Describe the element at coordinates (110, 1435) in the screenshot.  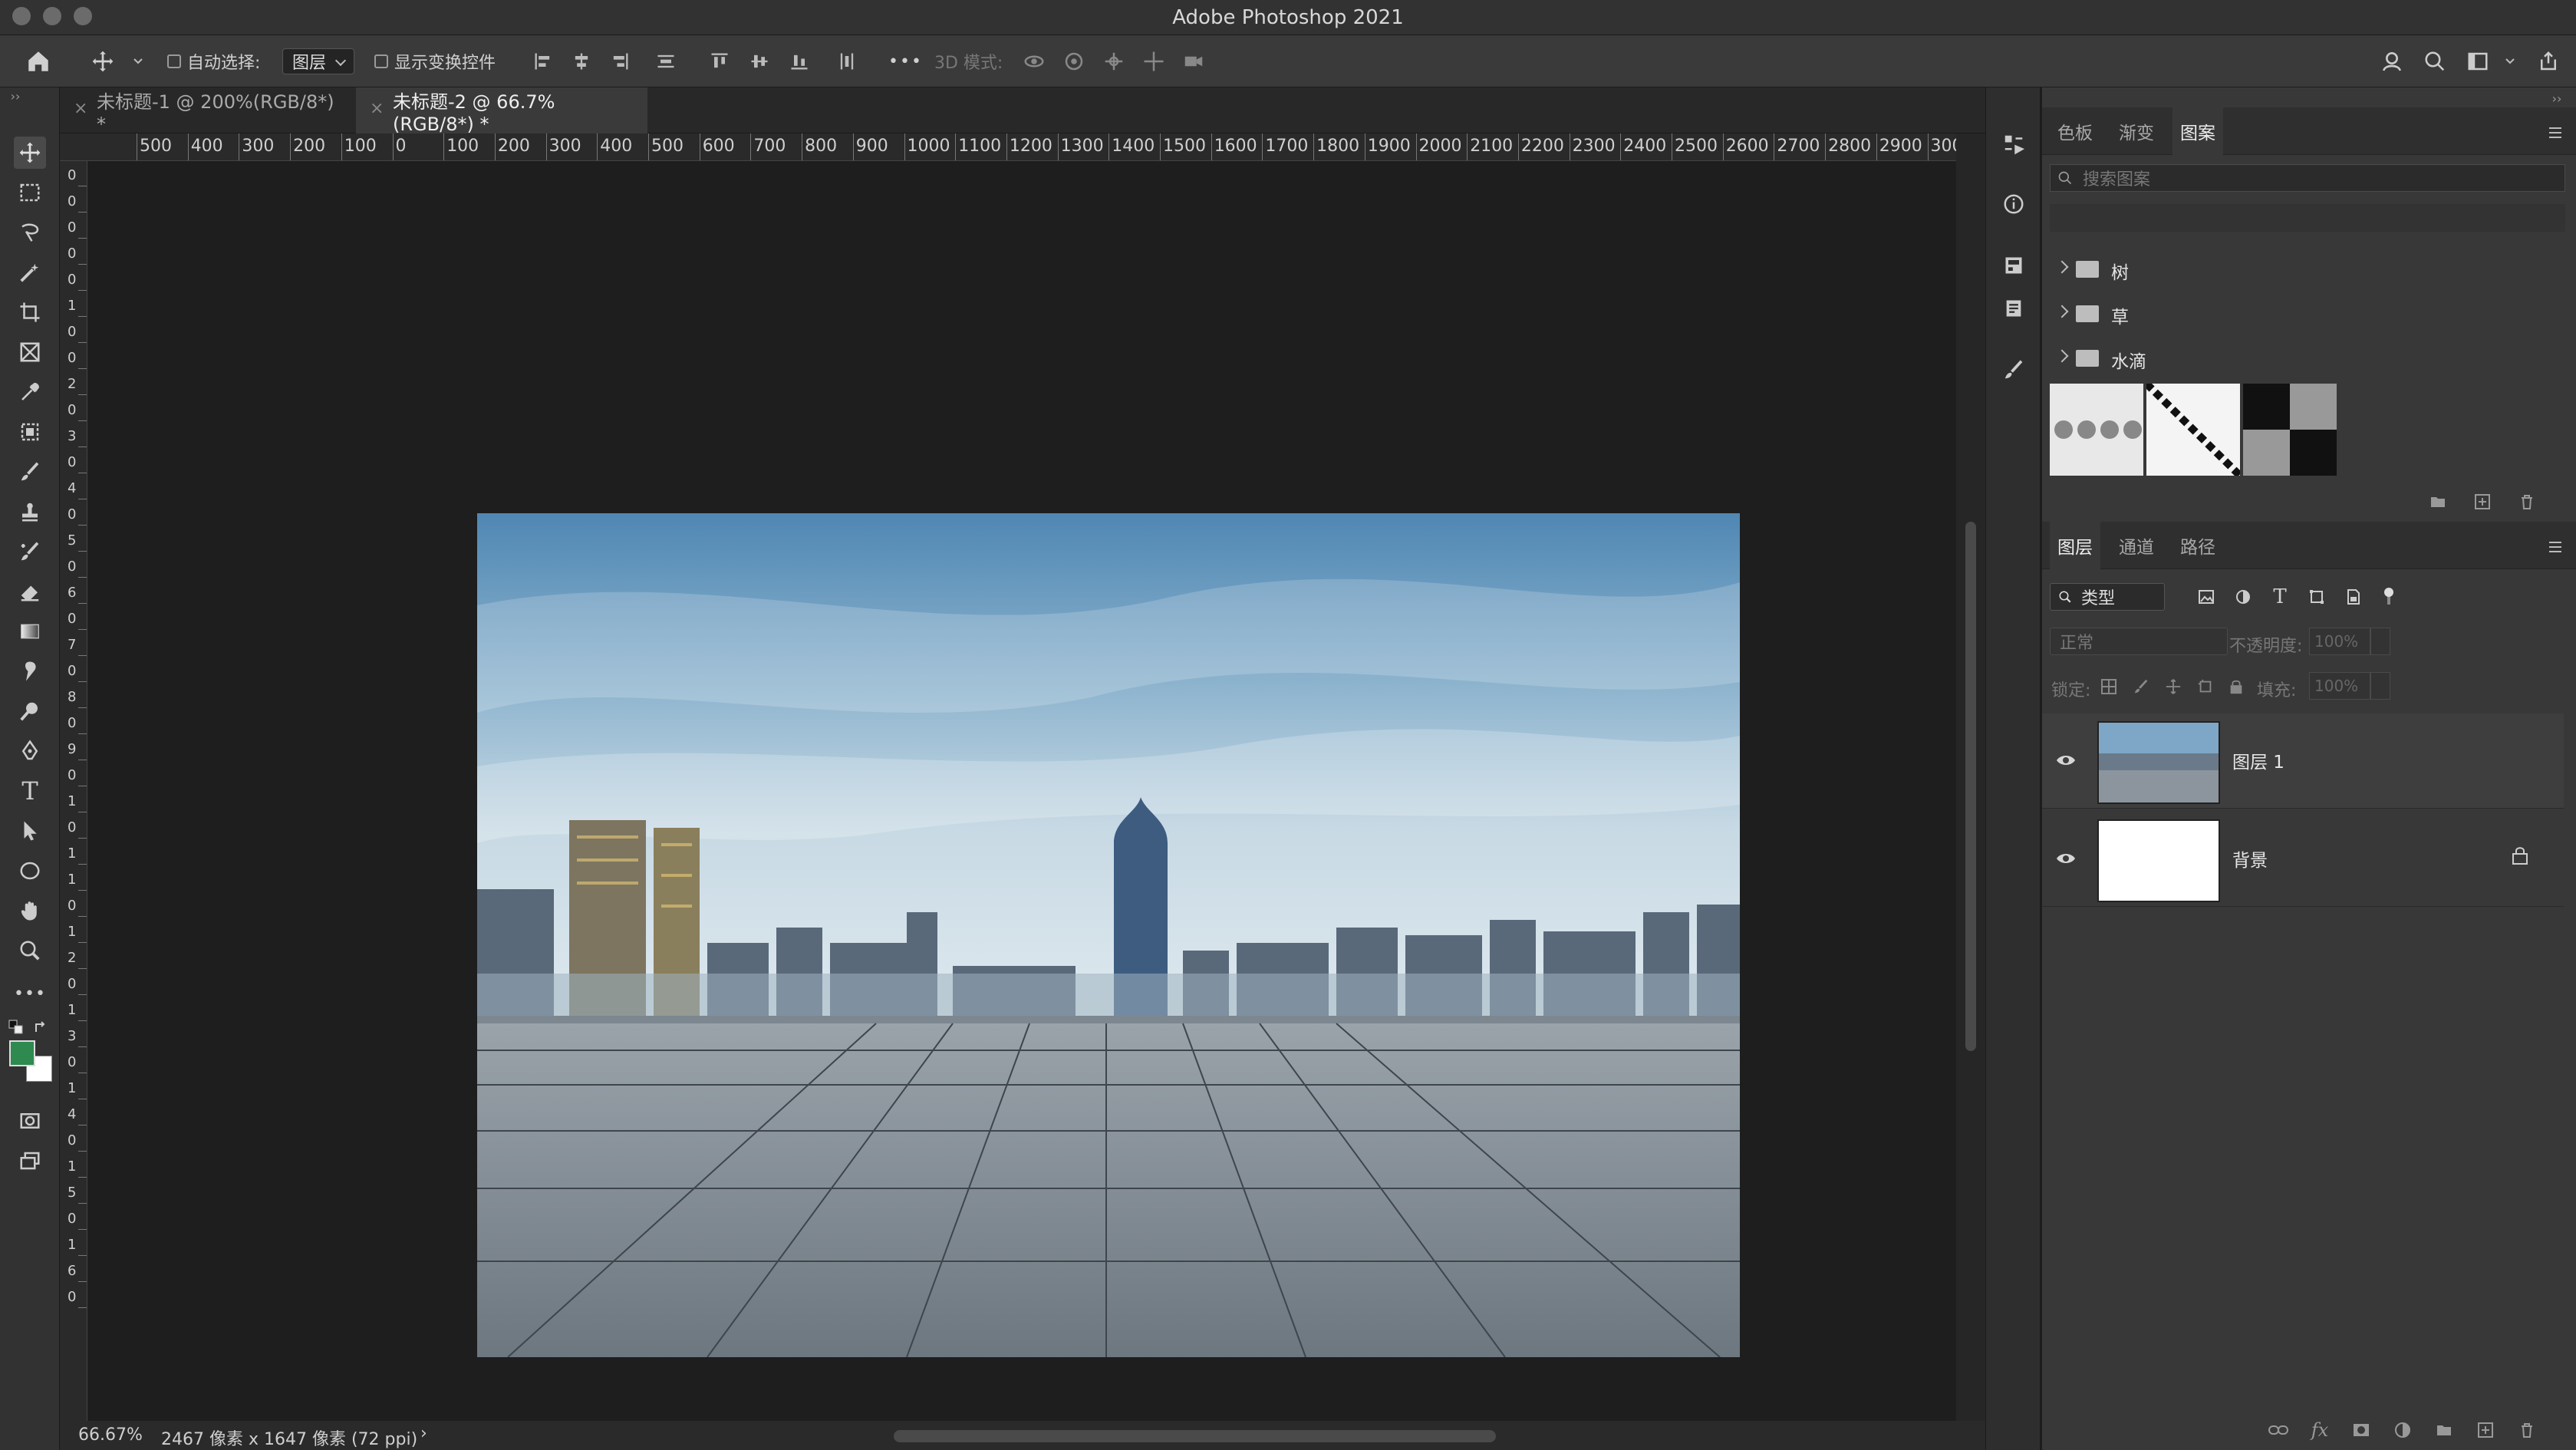
I see `zoom-level: 66.67%` at that location.